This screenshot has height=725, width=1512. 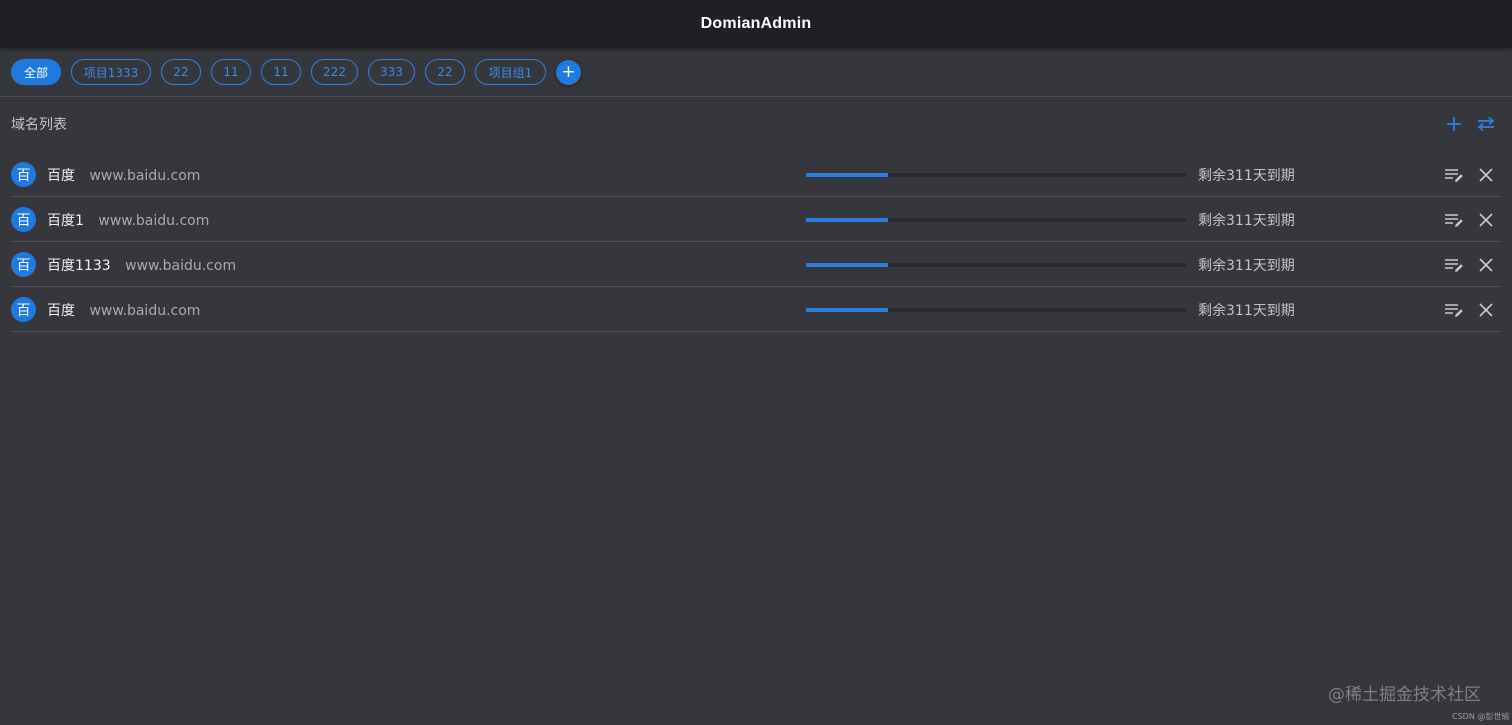 What do you see at coordinates (334, 72) in the screenshot?
I see `chip-222: 222` at bounding box center [334, 72].